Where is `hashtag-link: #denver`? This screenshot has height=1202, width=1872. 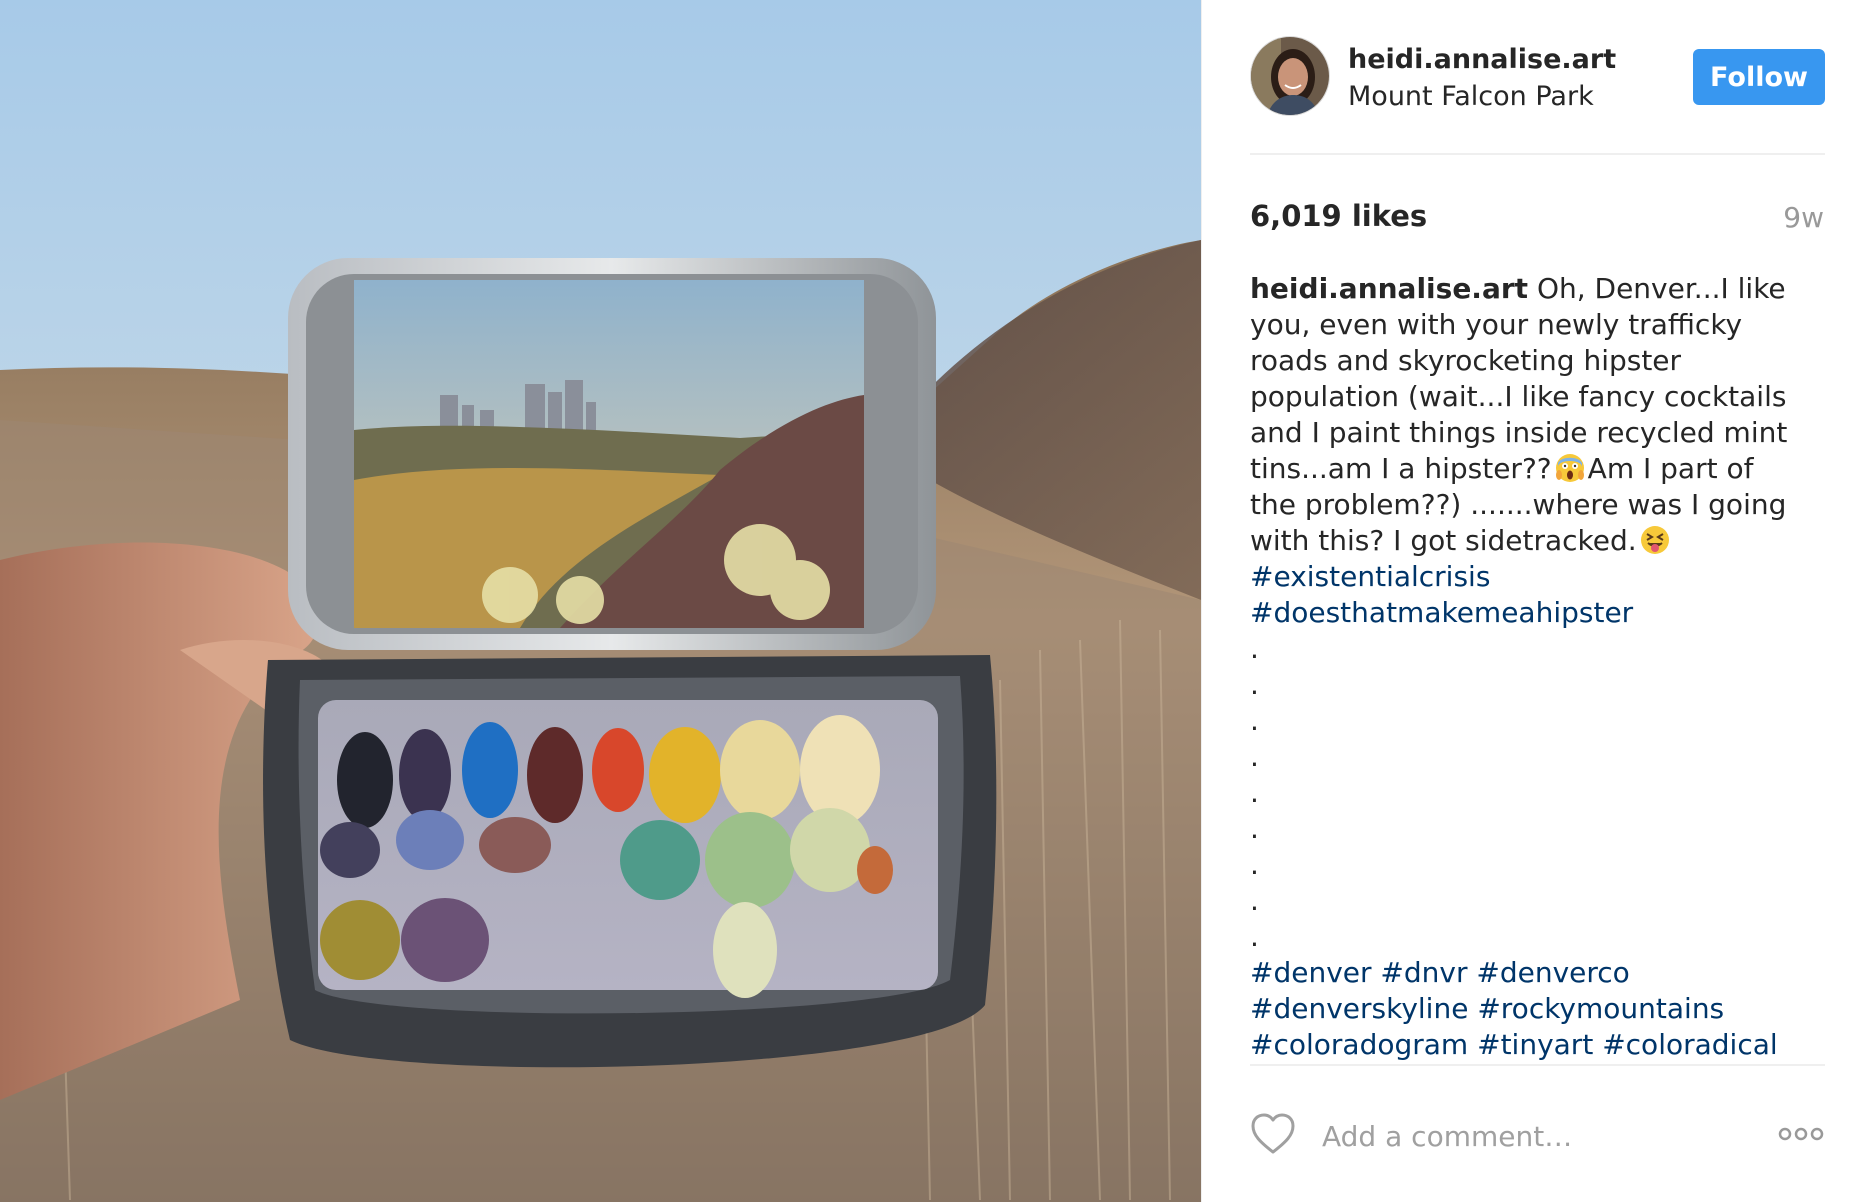 hashtag-link: #denver is located at coordinates (1311, 972).